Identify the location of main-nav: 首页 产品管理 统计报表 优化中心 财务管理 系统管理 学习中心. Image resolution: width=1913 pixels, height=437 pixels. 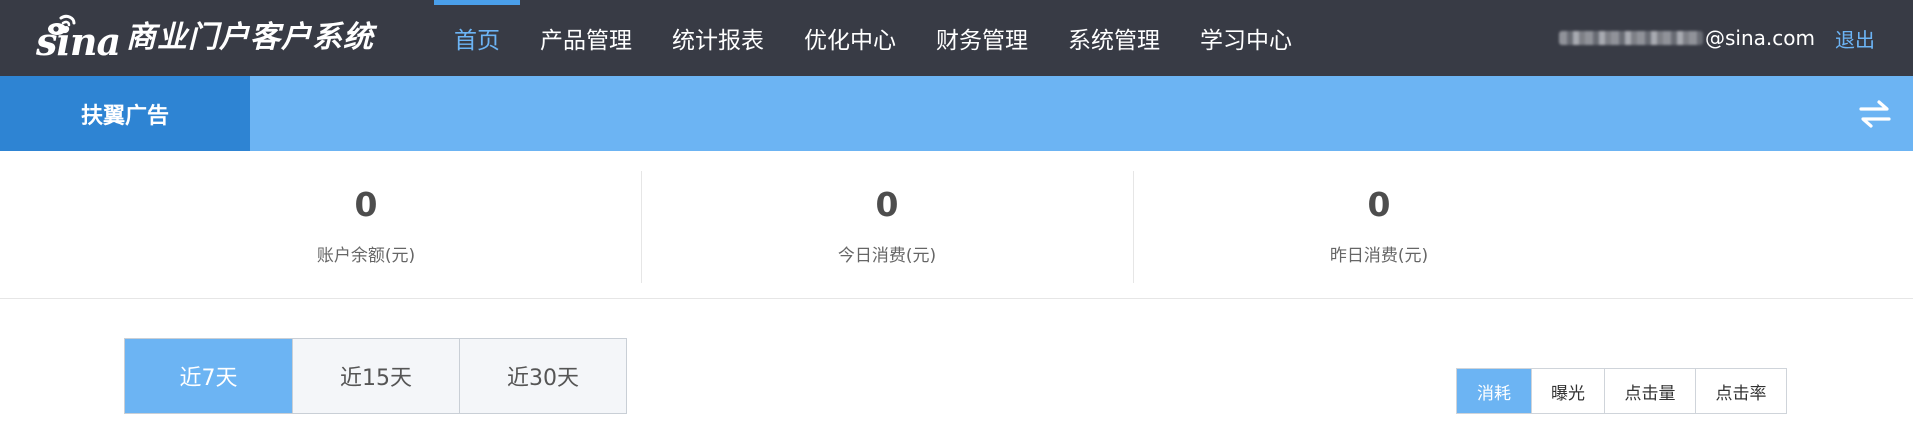
(873, 38).